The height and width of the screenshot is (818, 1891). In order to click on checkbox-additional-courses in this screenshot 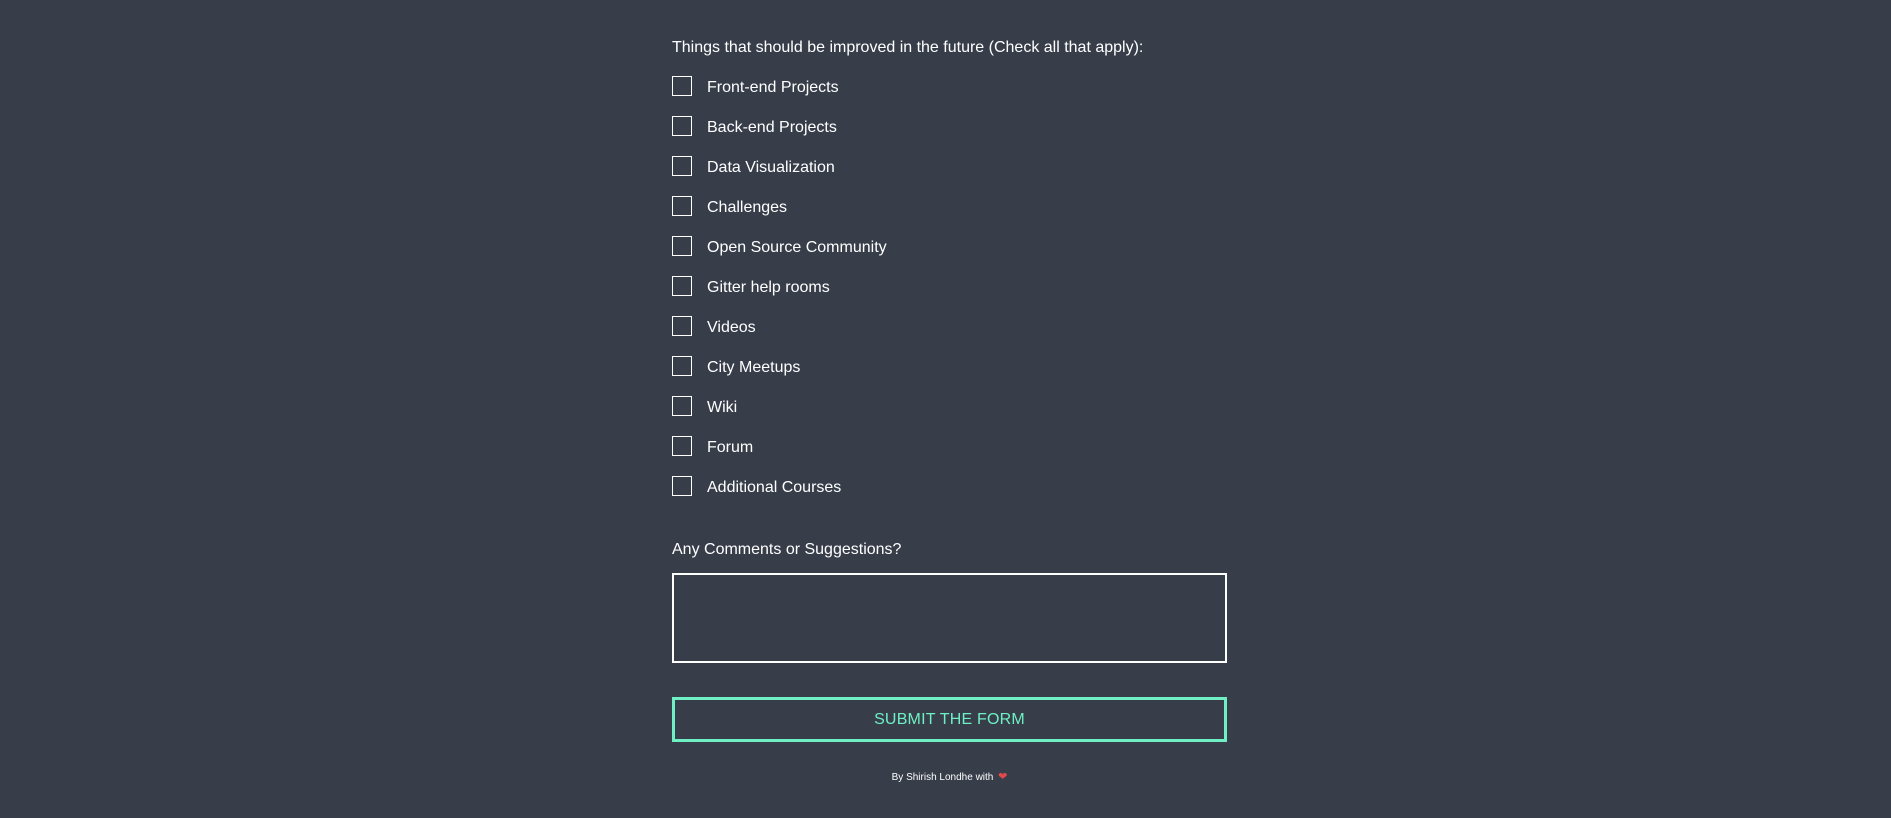, I will do `click(682, 486)`.